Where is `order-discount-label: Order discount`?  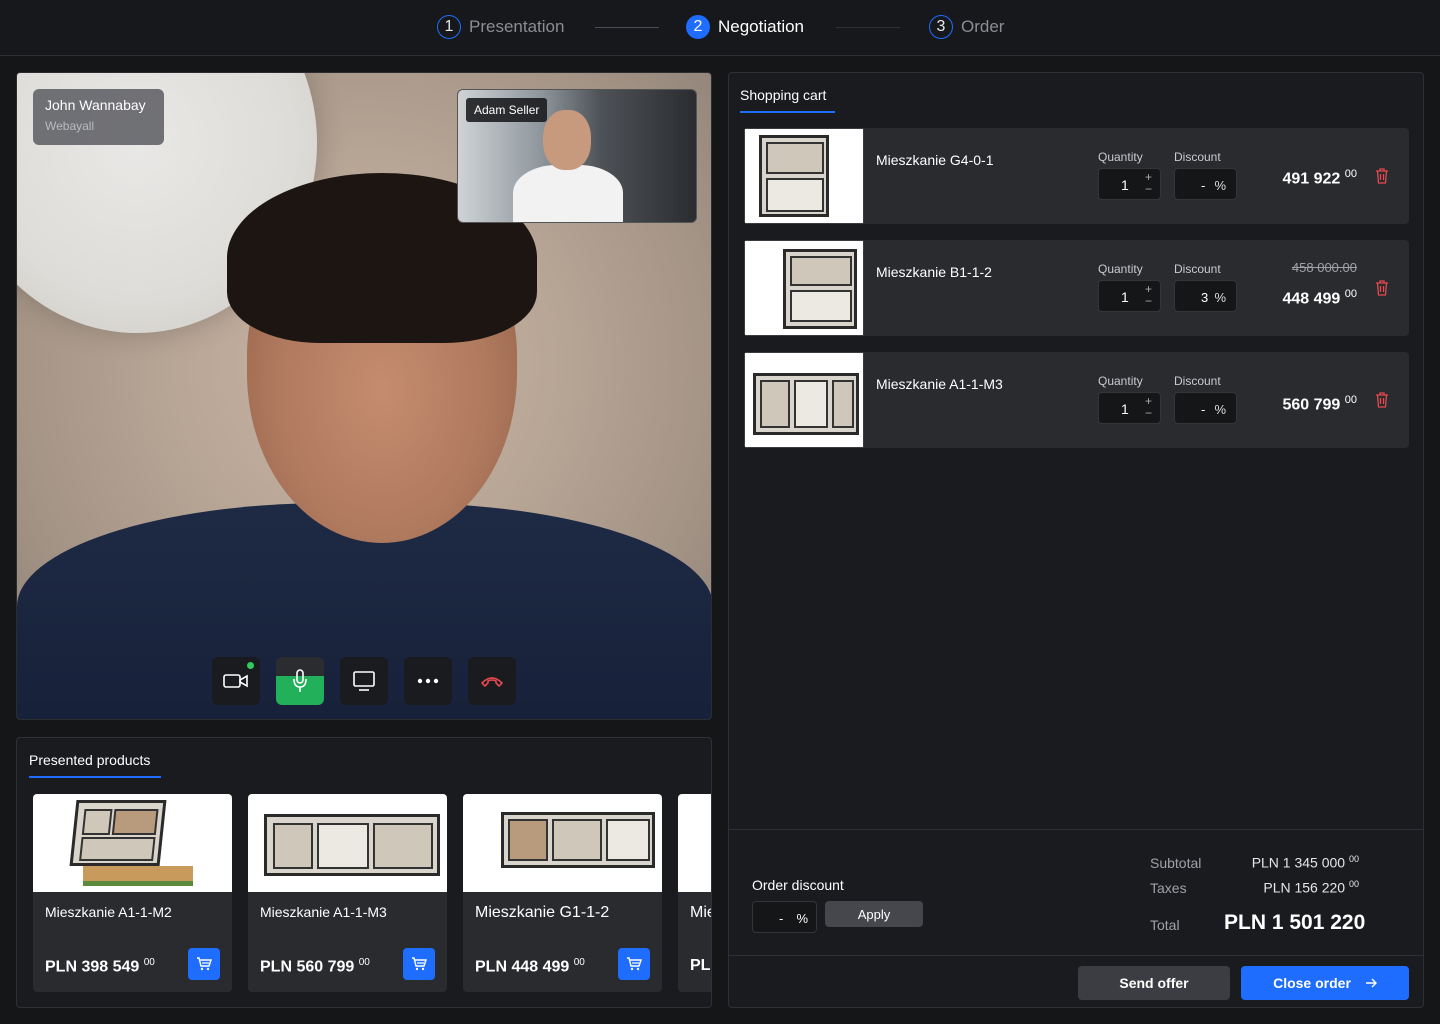 order-discount-label: Order discount is located at coordinates (798, 885).